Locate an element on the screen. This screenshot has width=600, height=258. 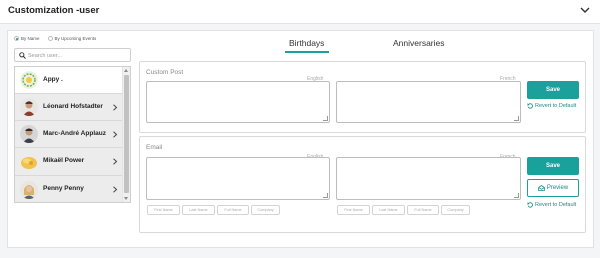
user-item-leonard: Léonard Hofstadter is located at coordinates (69, 107).